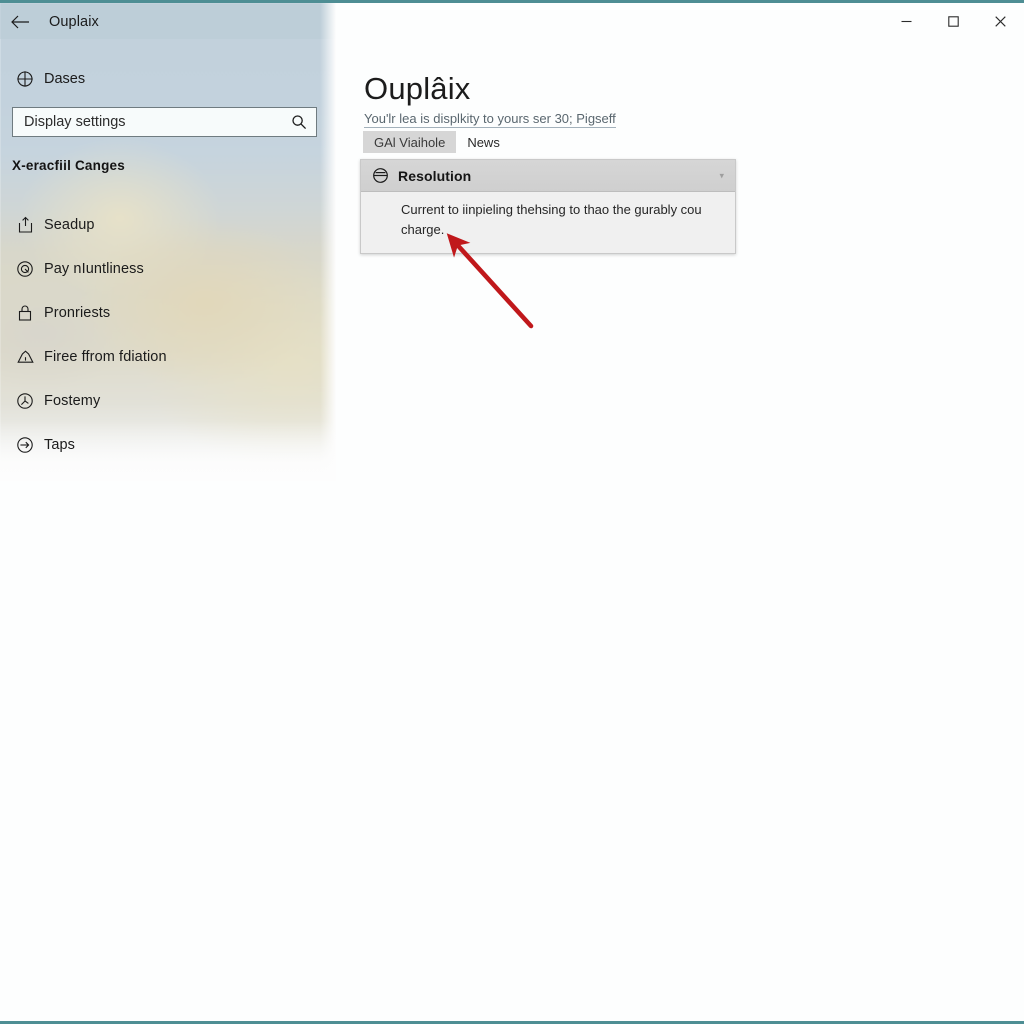 Image resolution: width=1024 pixels, height=1024 pixels. What do you see at coordinates (168, 313) in the screenshot?
I see `sidebar-item-pronriests: Pronriests` at bounding box center [168, 313].